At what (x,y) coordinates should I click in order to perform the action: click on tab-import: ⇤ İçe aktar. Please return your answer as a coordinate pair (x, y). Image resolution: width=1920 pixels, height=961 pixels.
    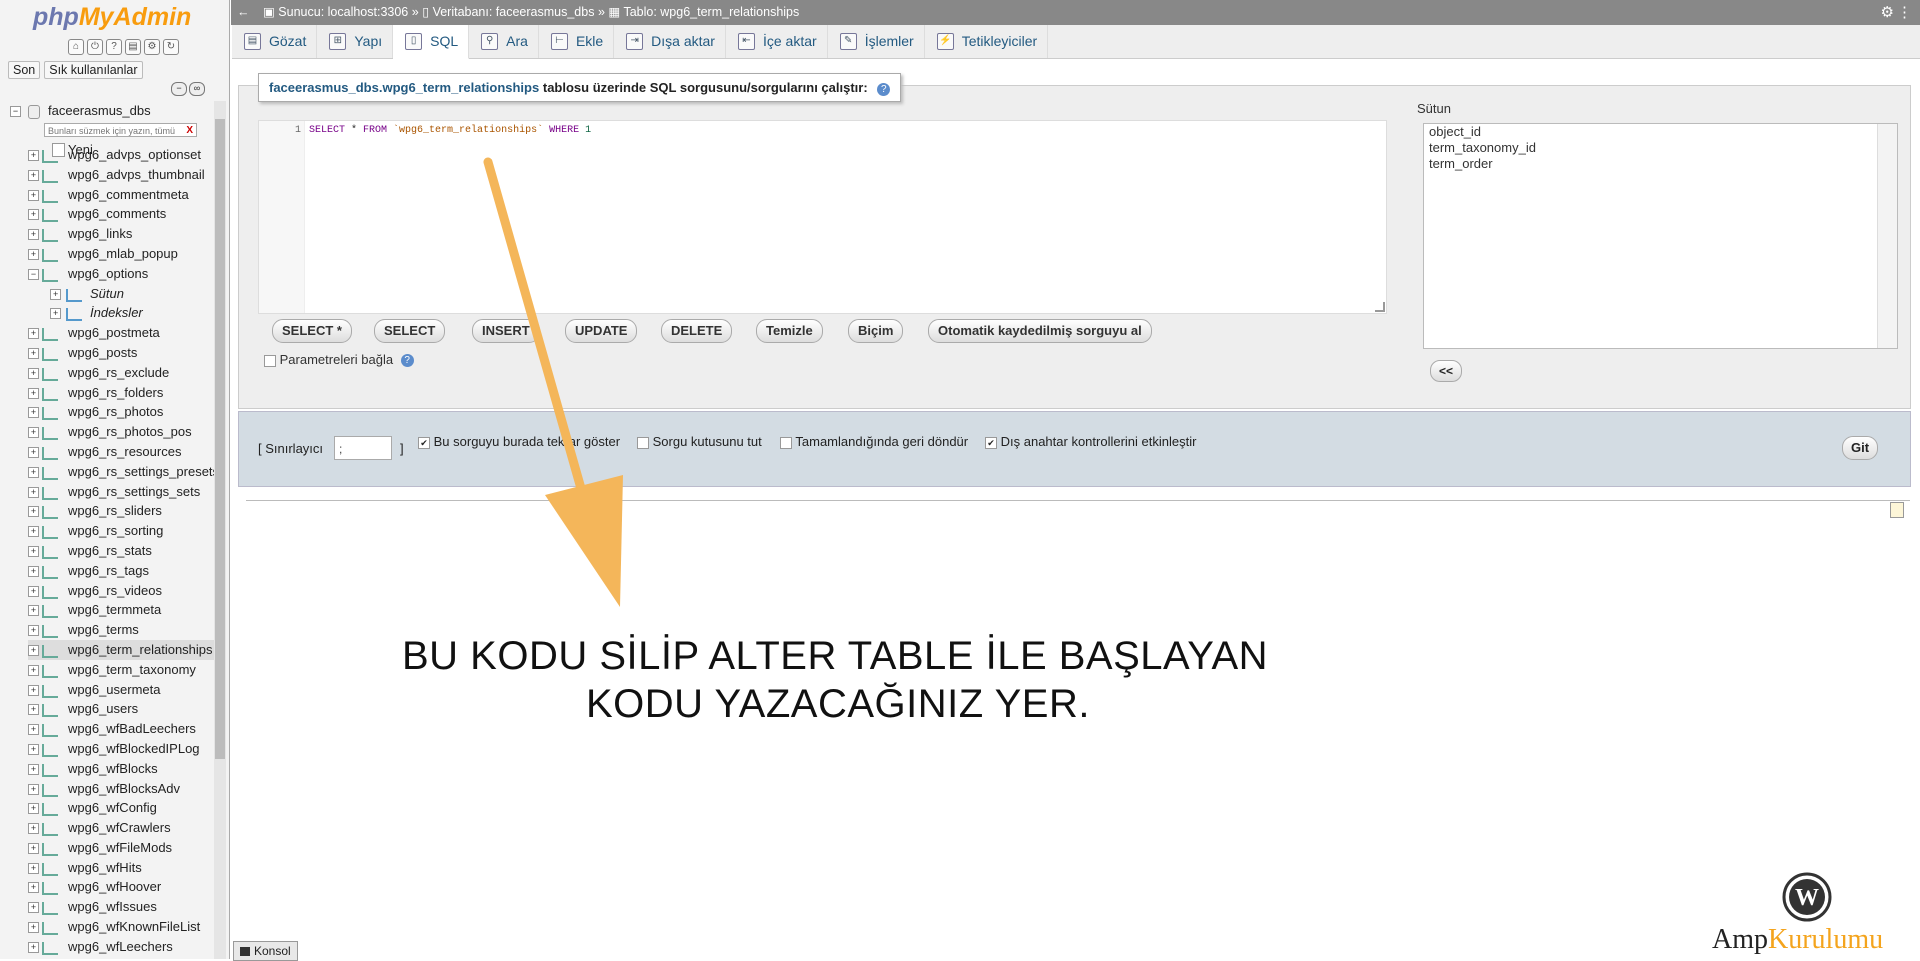
    Looking at the image, I should click on (777, 41).